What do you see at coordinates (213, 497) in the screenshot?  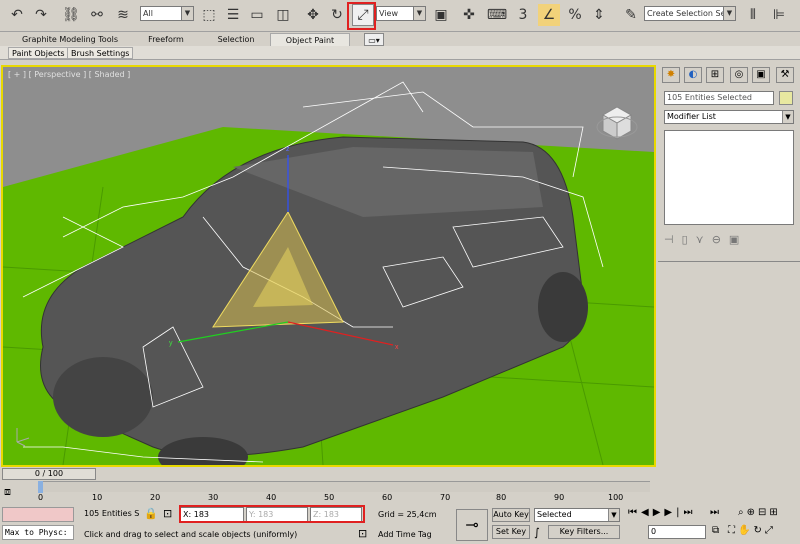 I see `tick-30: 30` at bounding box center [213, 497].